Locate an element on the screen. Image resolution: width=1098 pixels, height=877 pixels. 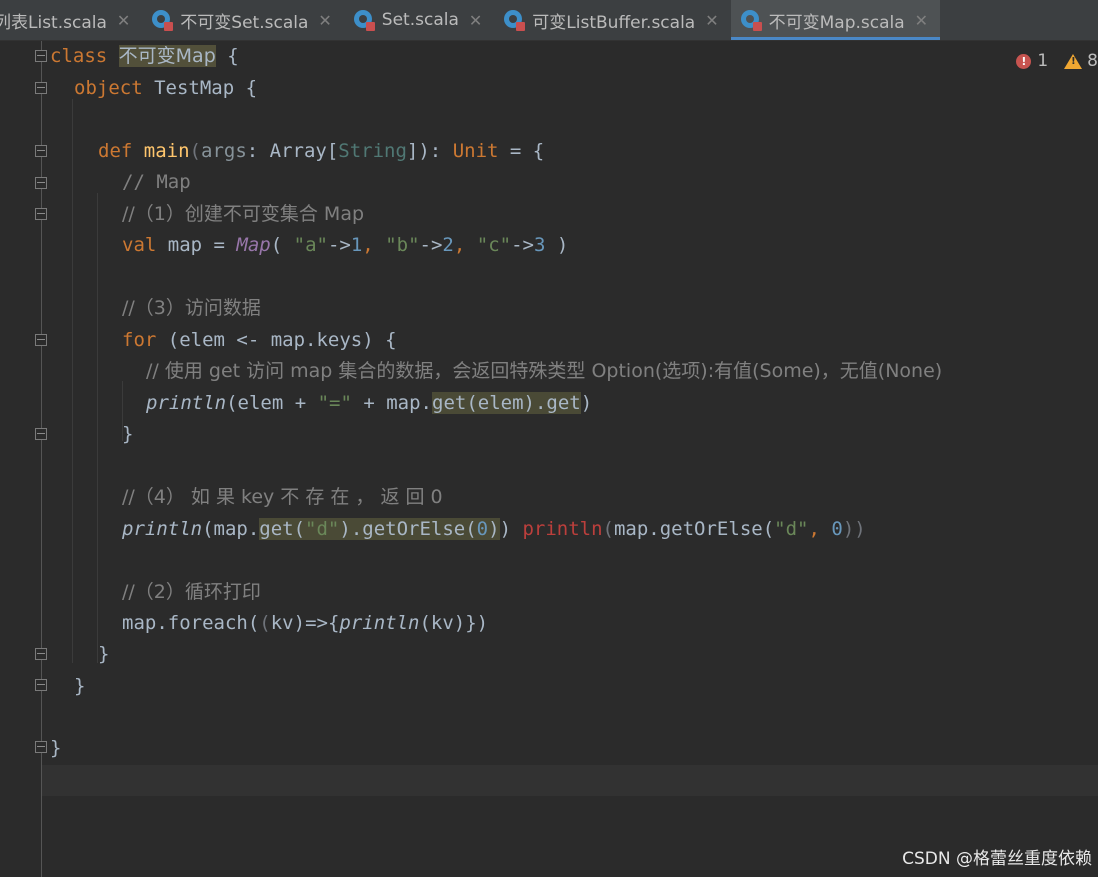
inspection-indicators: ! 1 ! 8 is located at coordinates (1057, 61).